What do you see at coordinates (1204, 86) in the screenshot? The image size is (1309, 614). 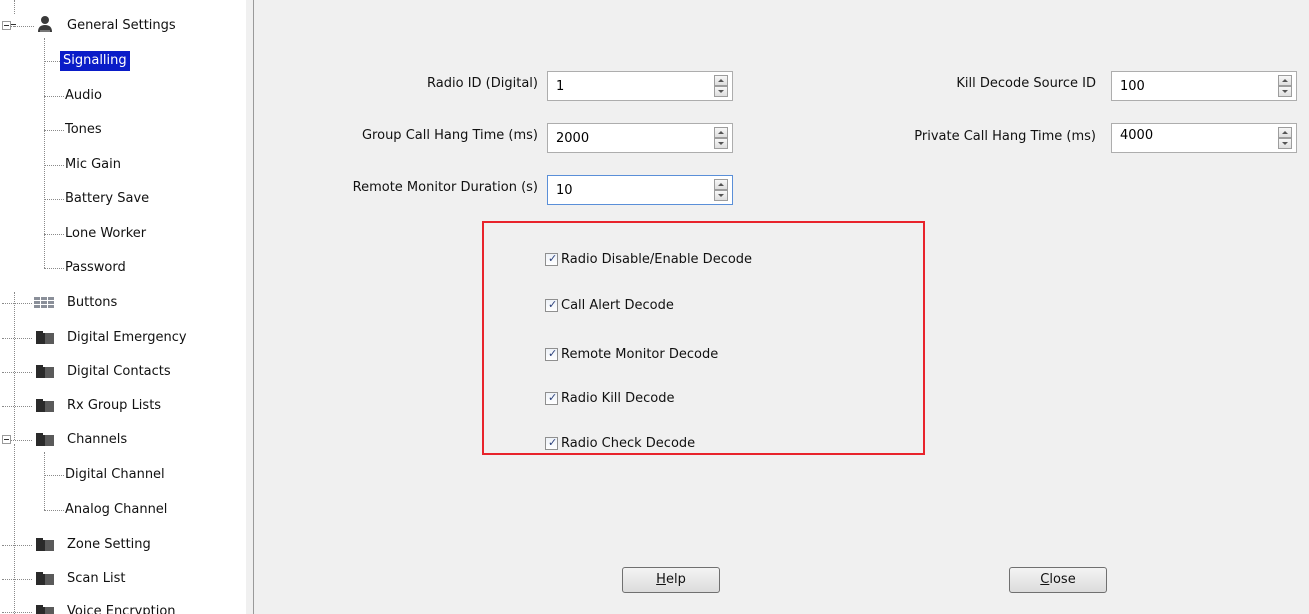 I see `kill-decode-source-id-field: 100` at bounding box center [1204, 86].